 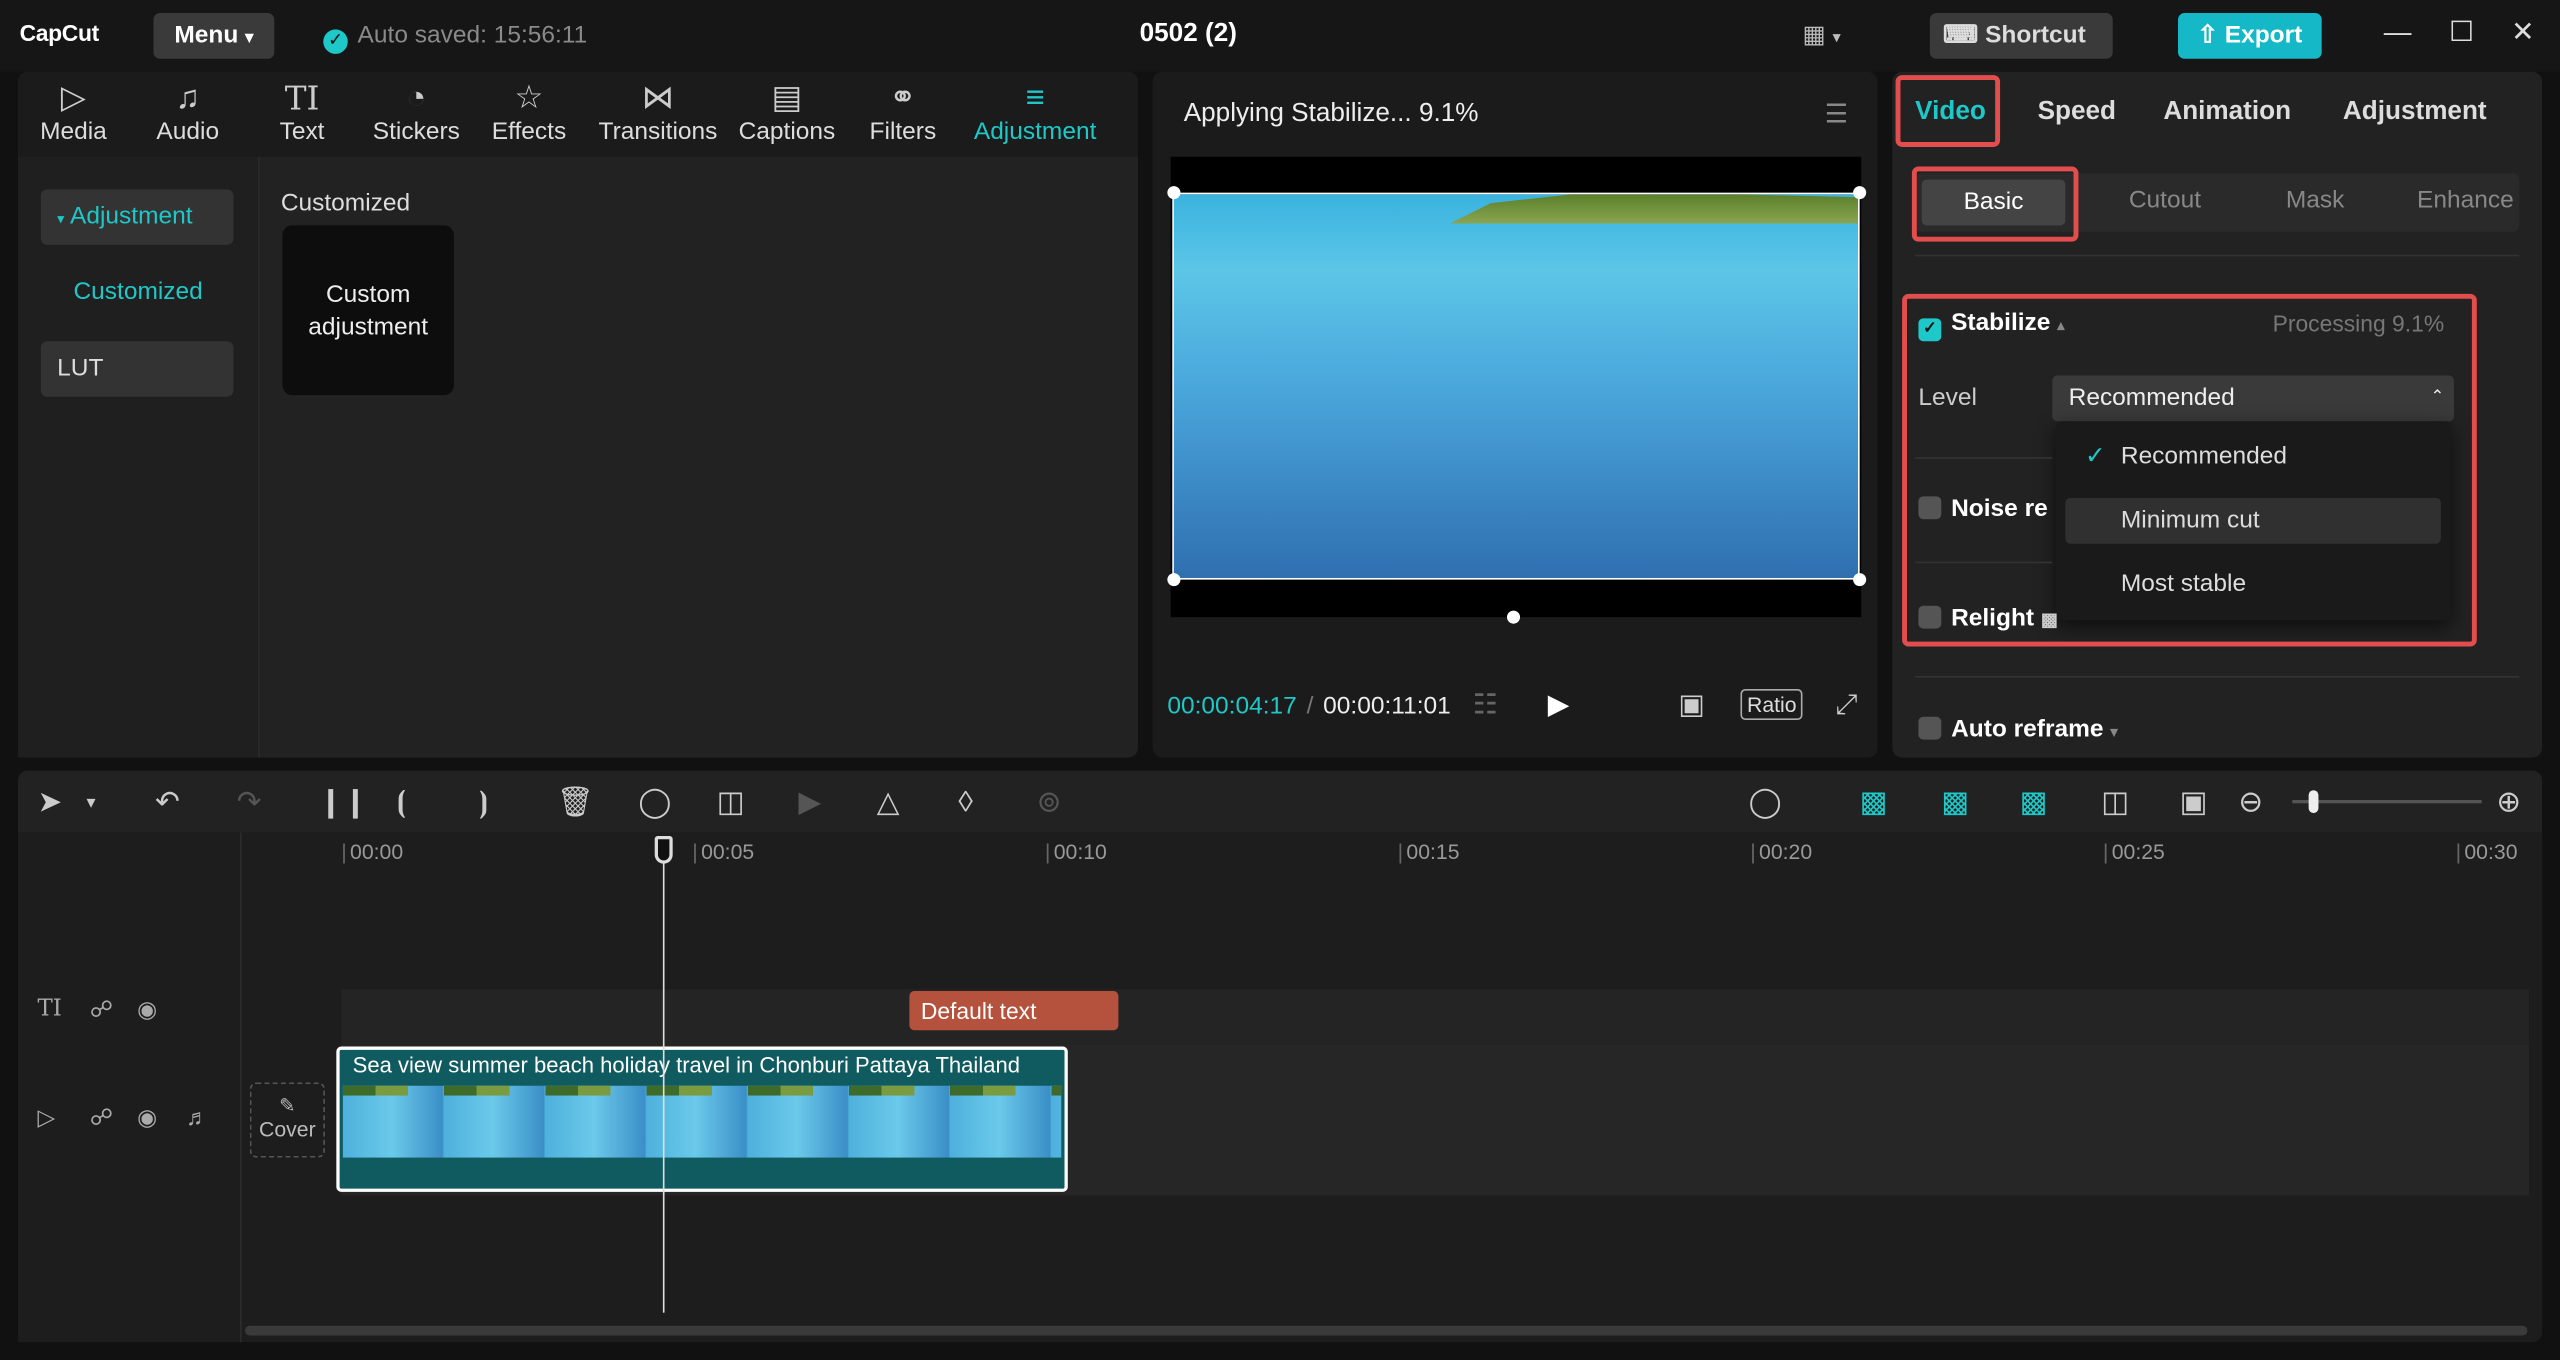 I want to click on microphone-icon: ◯, so click(x=1765, y=802).